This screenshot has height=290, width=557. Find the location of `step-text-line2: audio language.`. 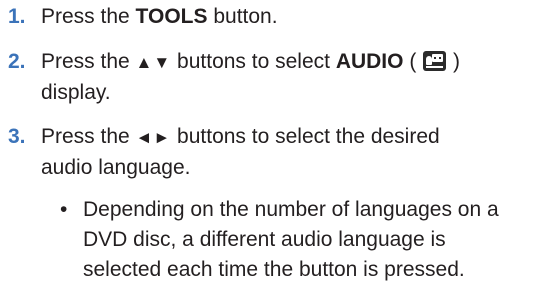

step-text-line2: audio language. is located at coordinates (116, 167).